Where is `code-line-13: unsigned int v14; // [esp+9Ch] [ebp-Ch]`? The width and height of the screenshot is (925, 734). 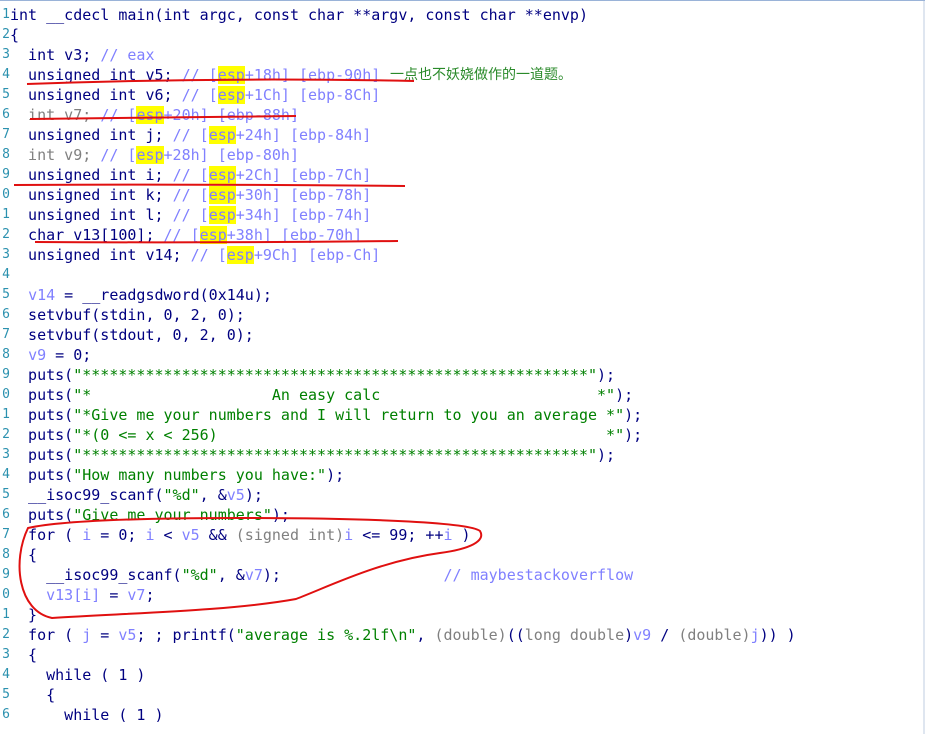
code-line-13: unsigned int v14; // [esp+9Ch] [ebp-Ch] is located at coordinates (195, 255).